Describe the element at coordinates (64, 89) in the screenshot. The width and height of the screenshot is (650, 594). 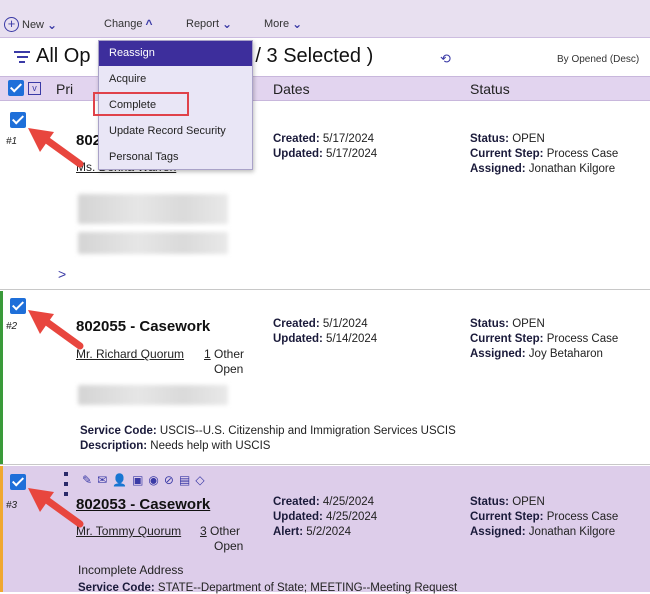
I see `column-header-primary: Pri` at that location.